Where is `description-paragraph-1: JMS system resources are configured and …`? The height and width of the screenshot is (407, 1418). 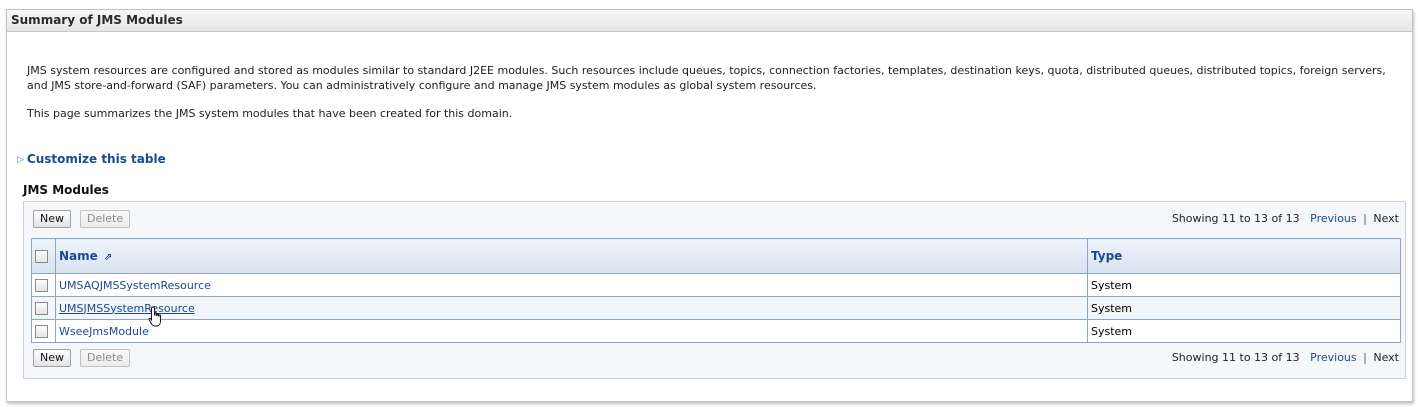 description-paragraph-1: JMS system resources are configured and … is located at coordinates (706, 78).